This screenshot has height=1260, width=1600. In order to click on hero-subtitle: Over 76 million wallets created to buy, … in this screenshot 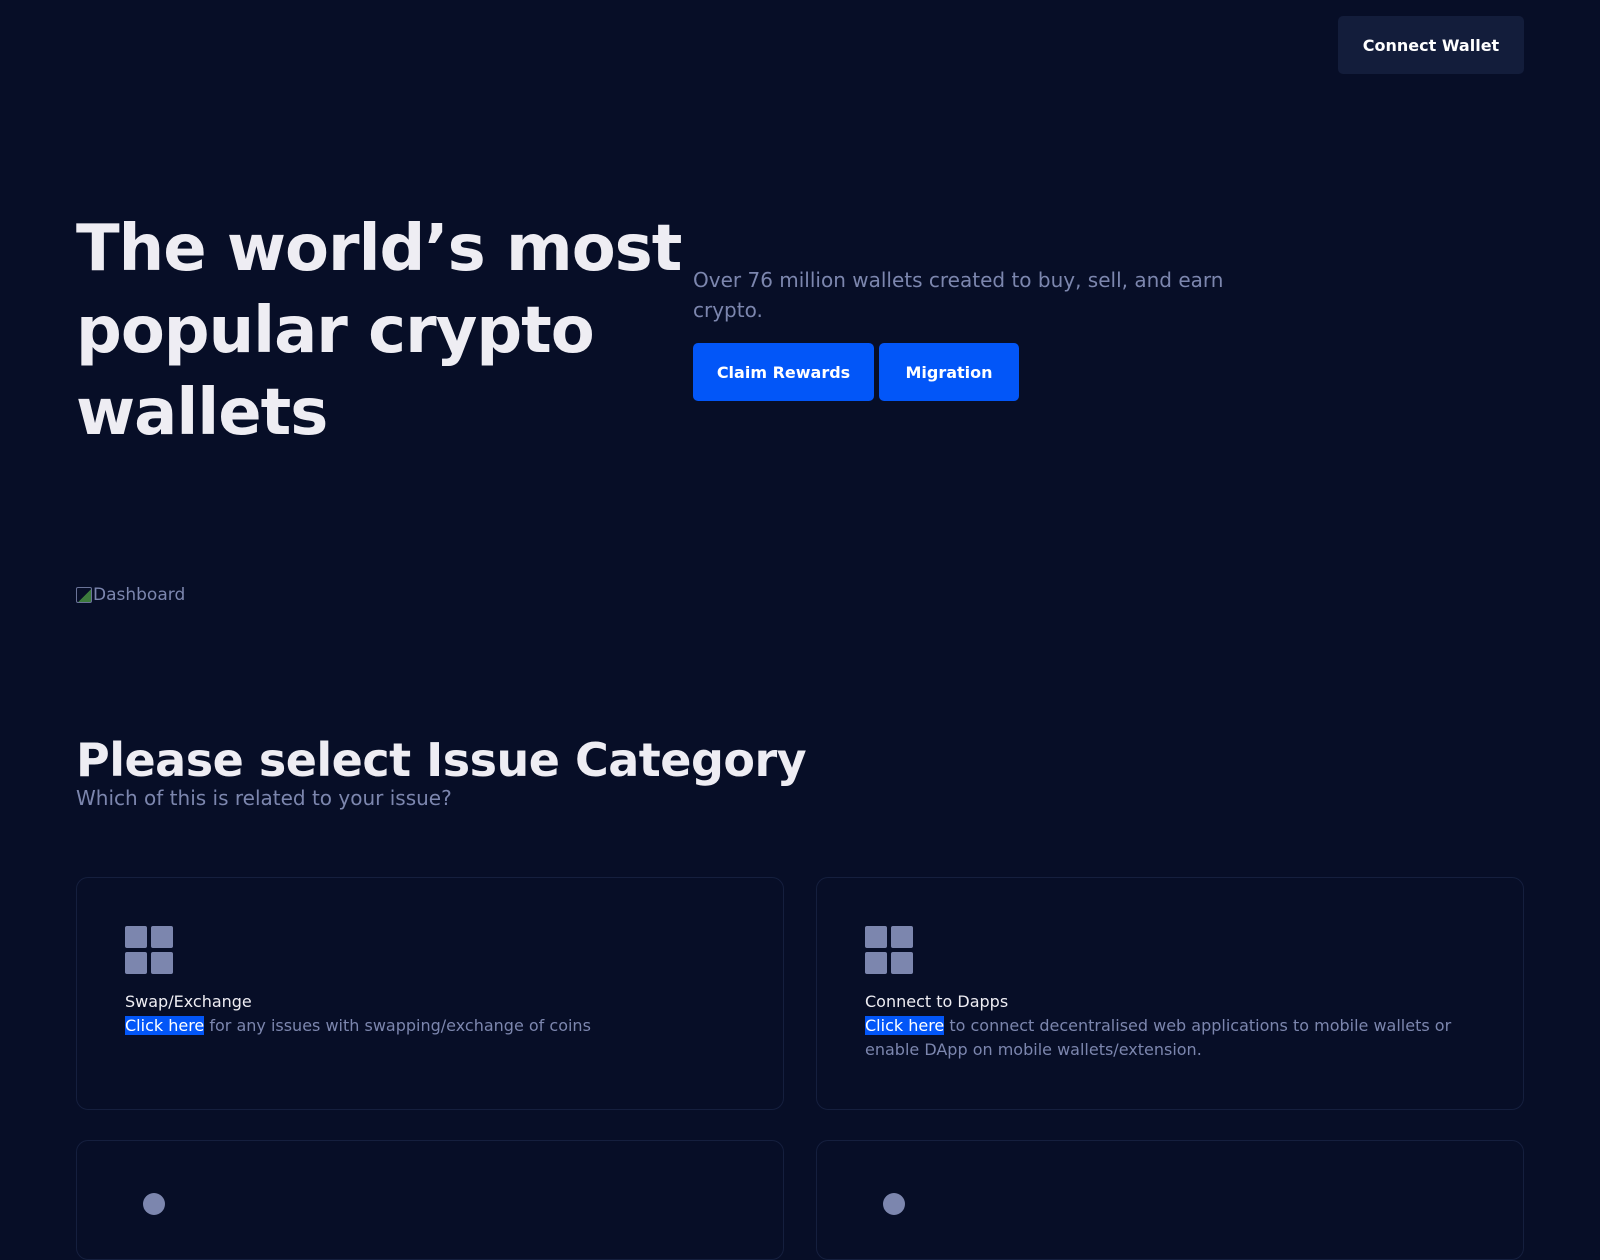, I will do `click(958, 295)`.